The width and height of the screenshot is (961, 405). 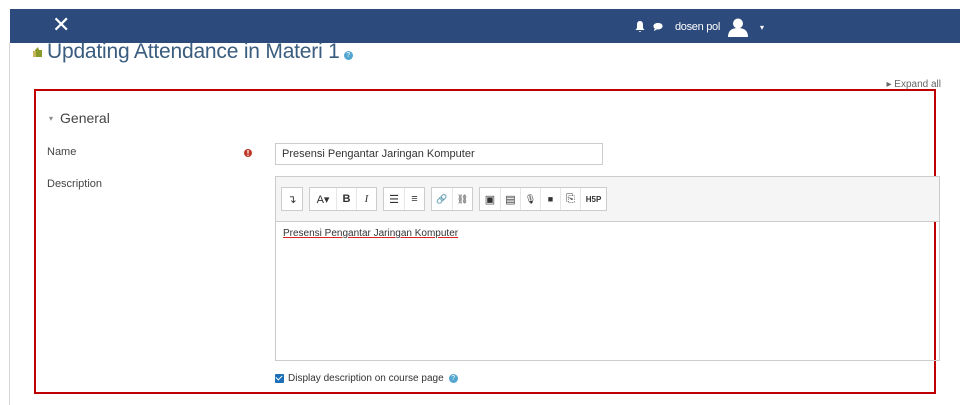 I want to click on toolbar-group-collapse: ↴, so click(x=292, y=199).